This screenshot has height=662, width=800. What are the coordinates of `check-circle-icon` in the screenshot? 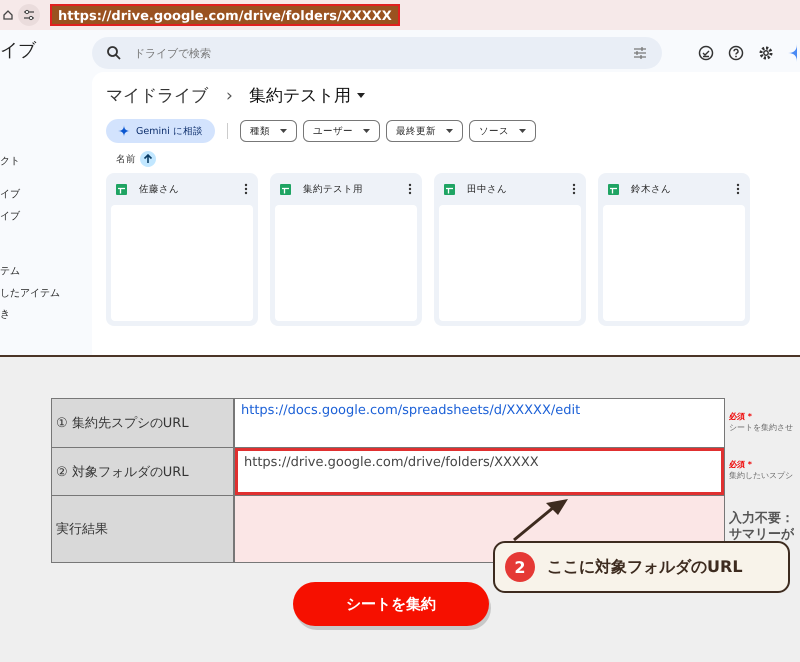 It's located at (706, 53).